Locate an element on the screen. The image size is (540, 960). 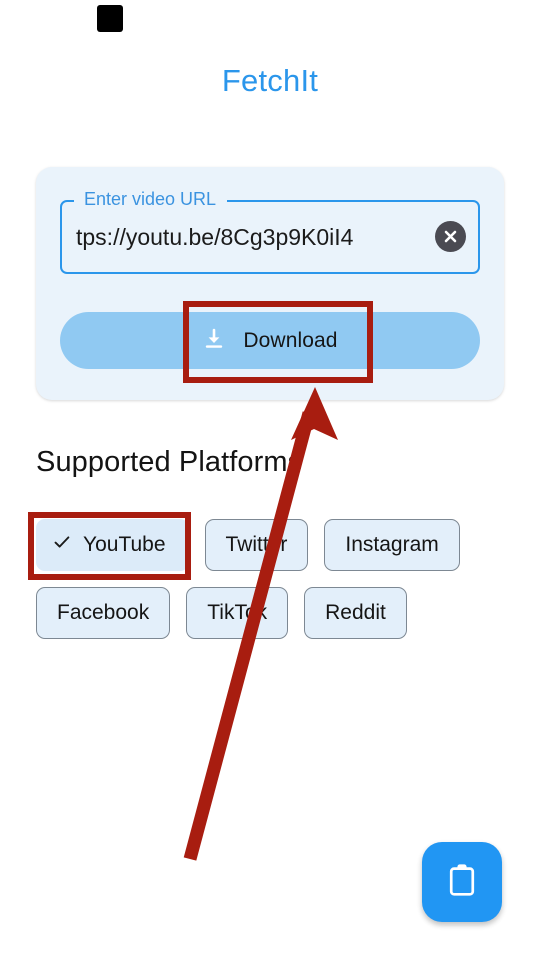
clipboard-paste-icon is located at coordinates (462, 882).